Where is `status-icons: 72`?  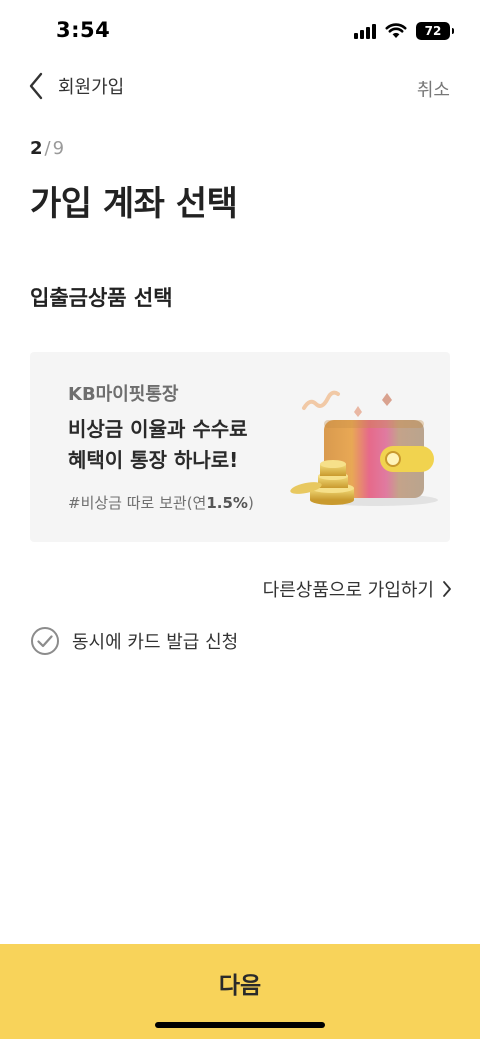
status-icons: 72 is located at coordinates (404, 31).